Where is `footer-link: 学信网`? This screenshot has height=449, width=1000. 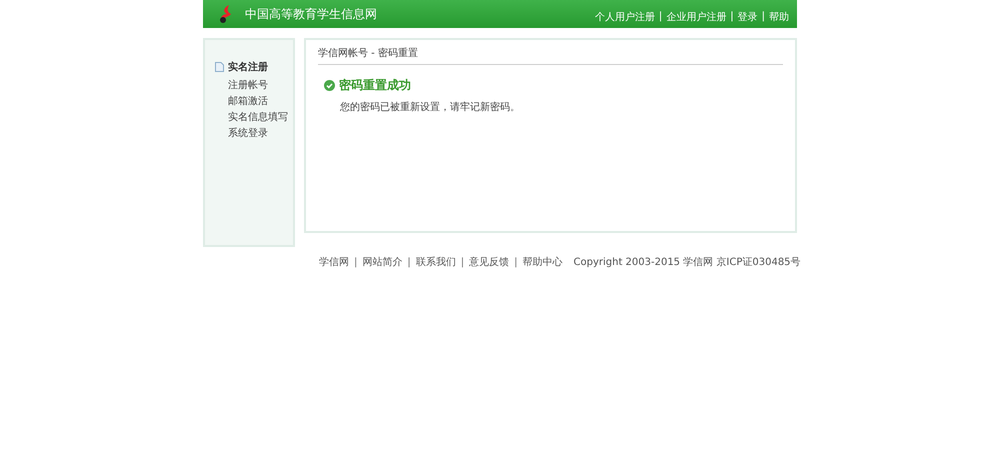 footer-link: 学信网 is located at coordinates (334, 262).